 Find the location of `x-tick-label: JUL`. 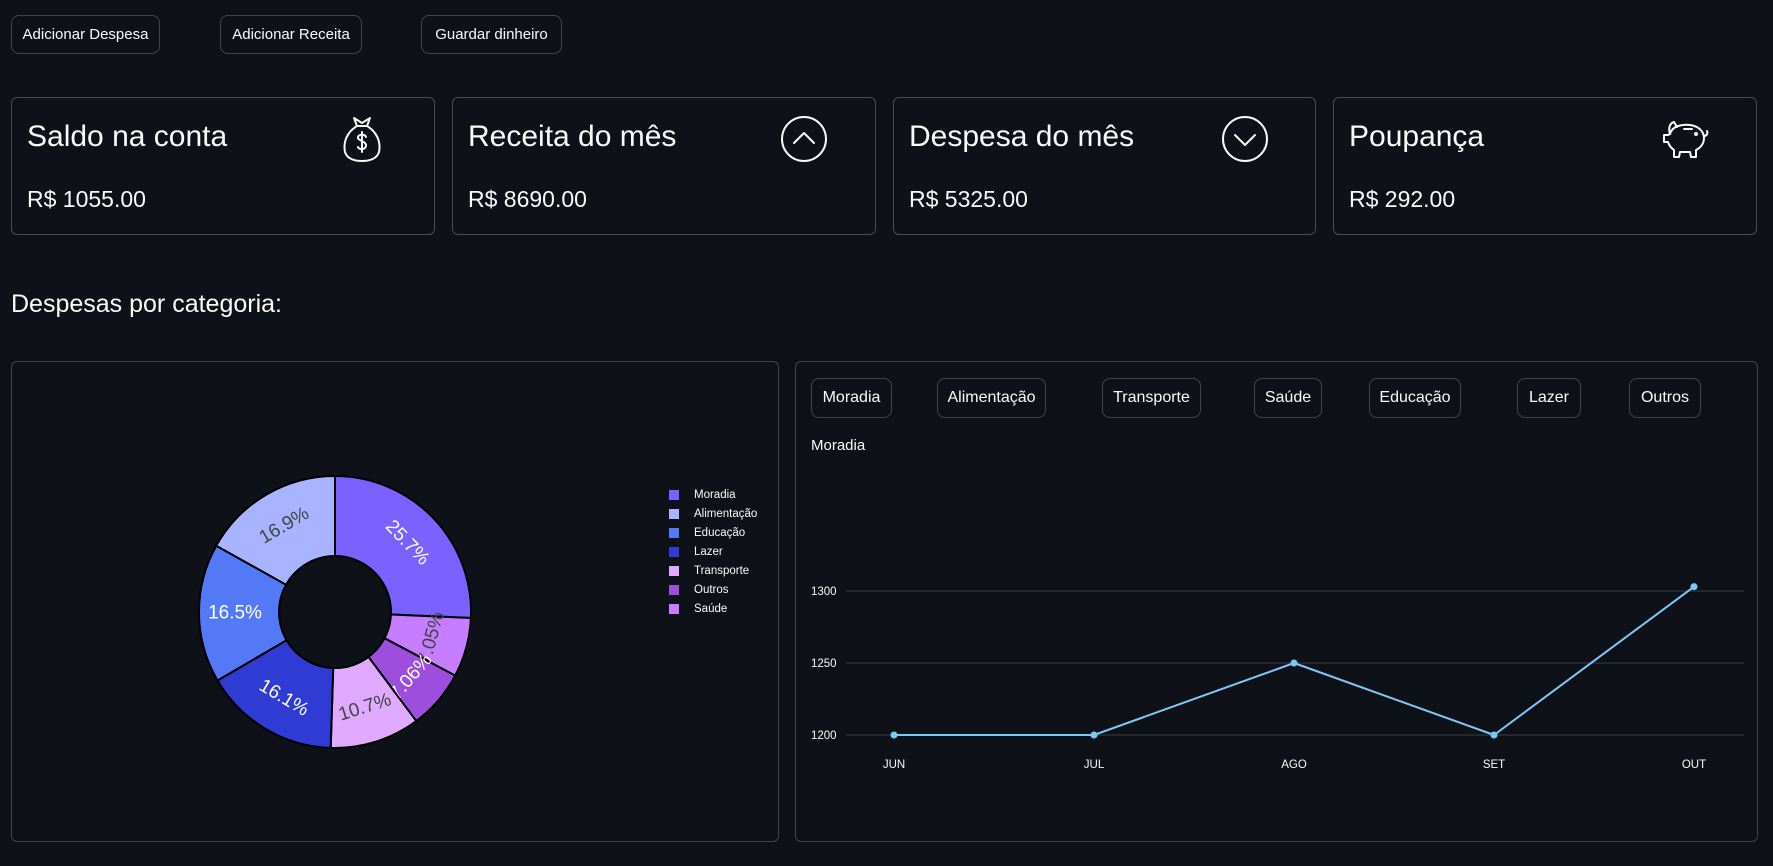

x-tick-label: JUL is located at coordinates (1094, 765).